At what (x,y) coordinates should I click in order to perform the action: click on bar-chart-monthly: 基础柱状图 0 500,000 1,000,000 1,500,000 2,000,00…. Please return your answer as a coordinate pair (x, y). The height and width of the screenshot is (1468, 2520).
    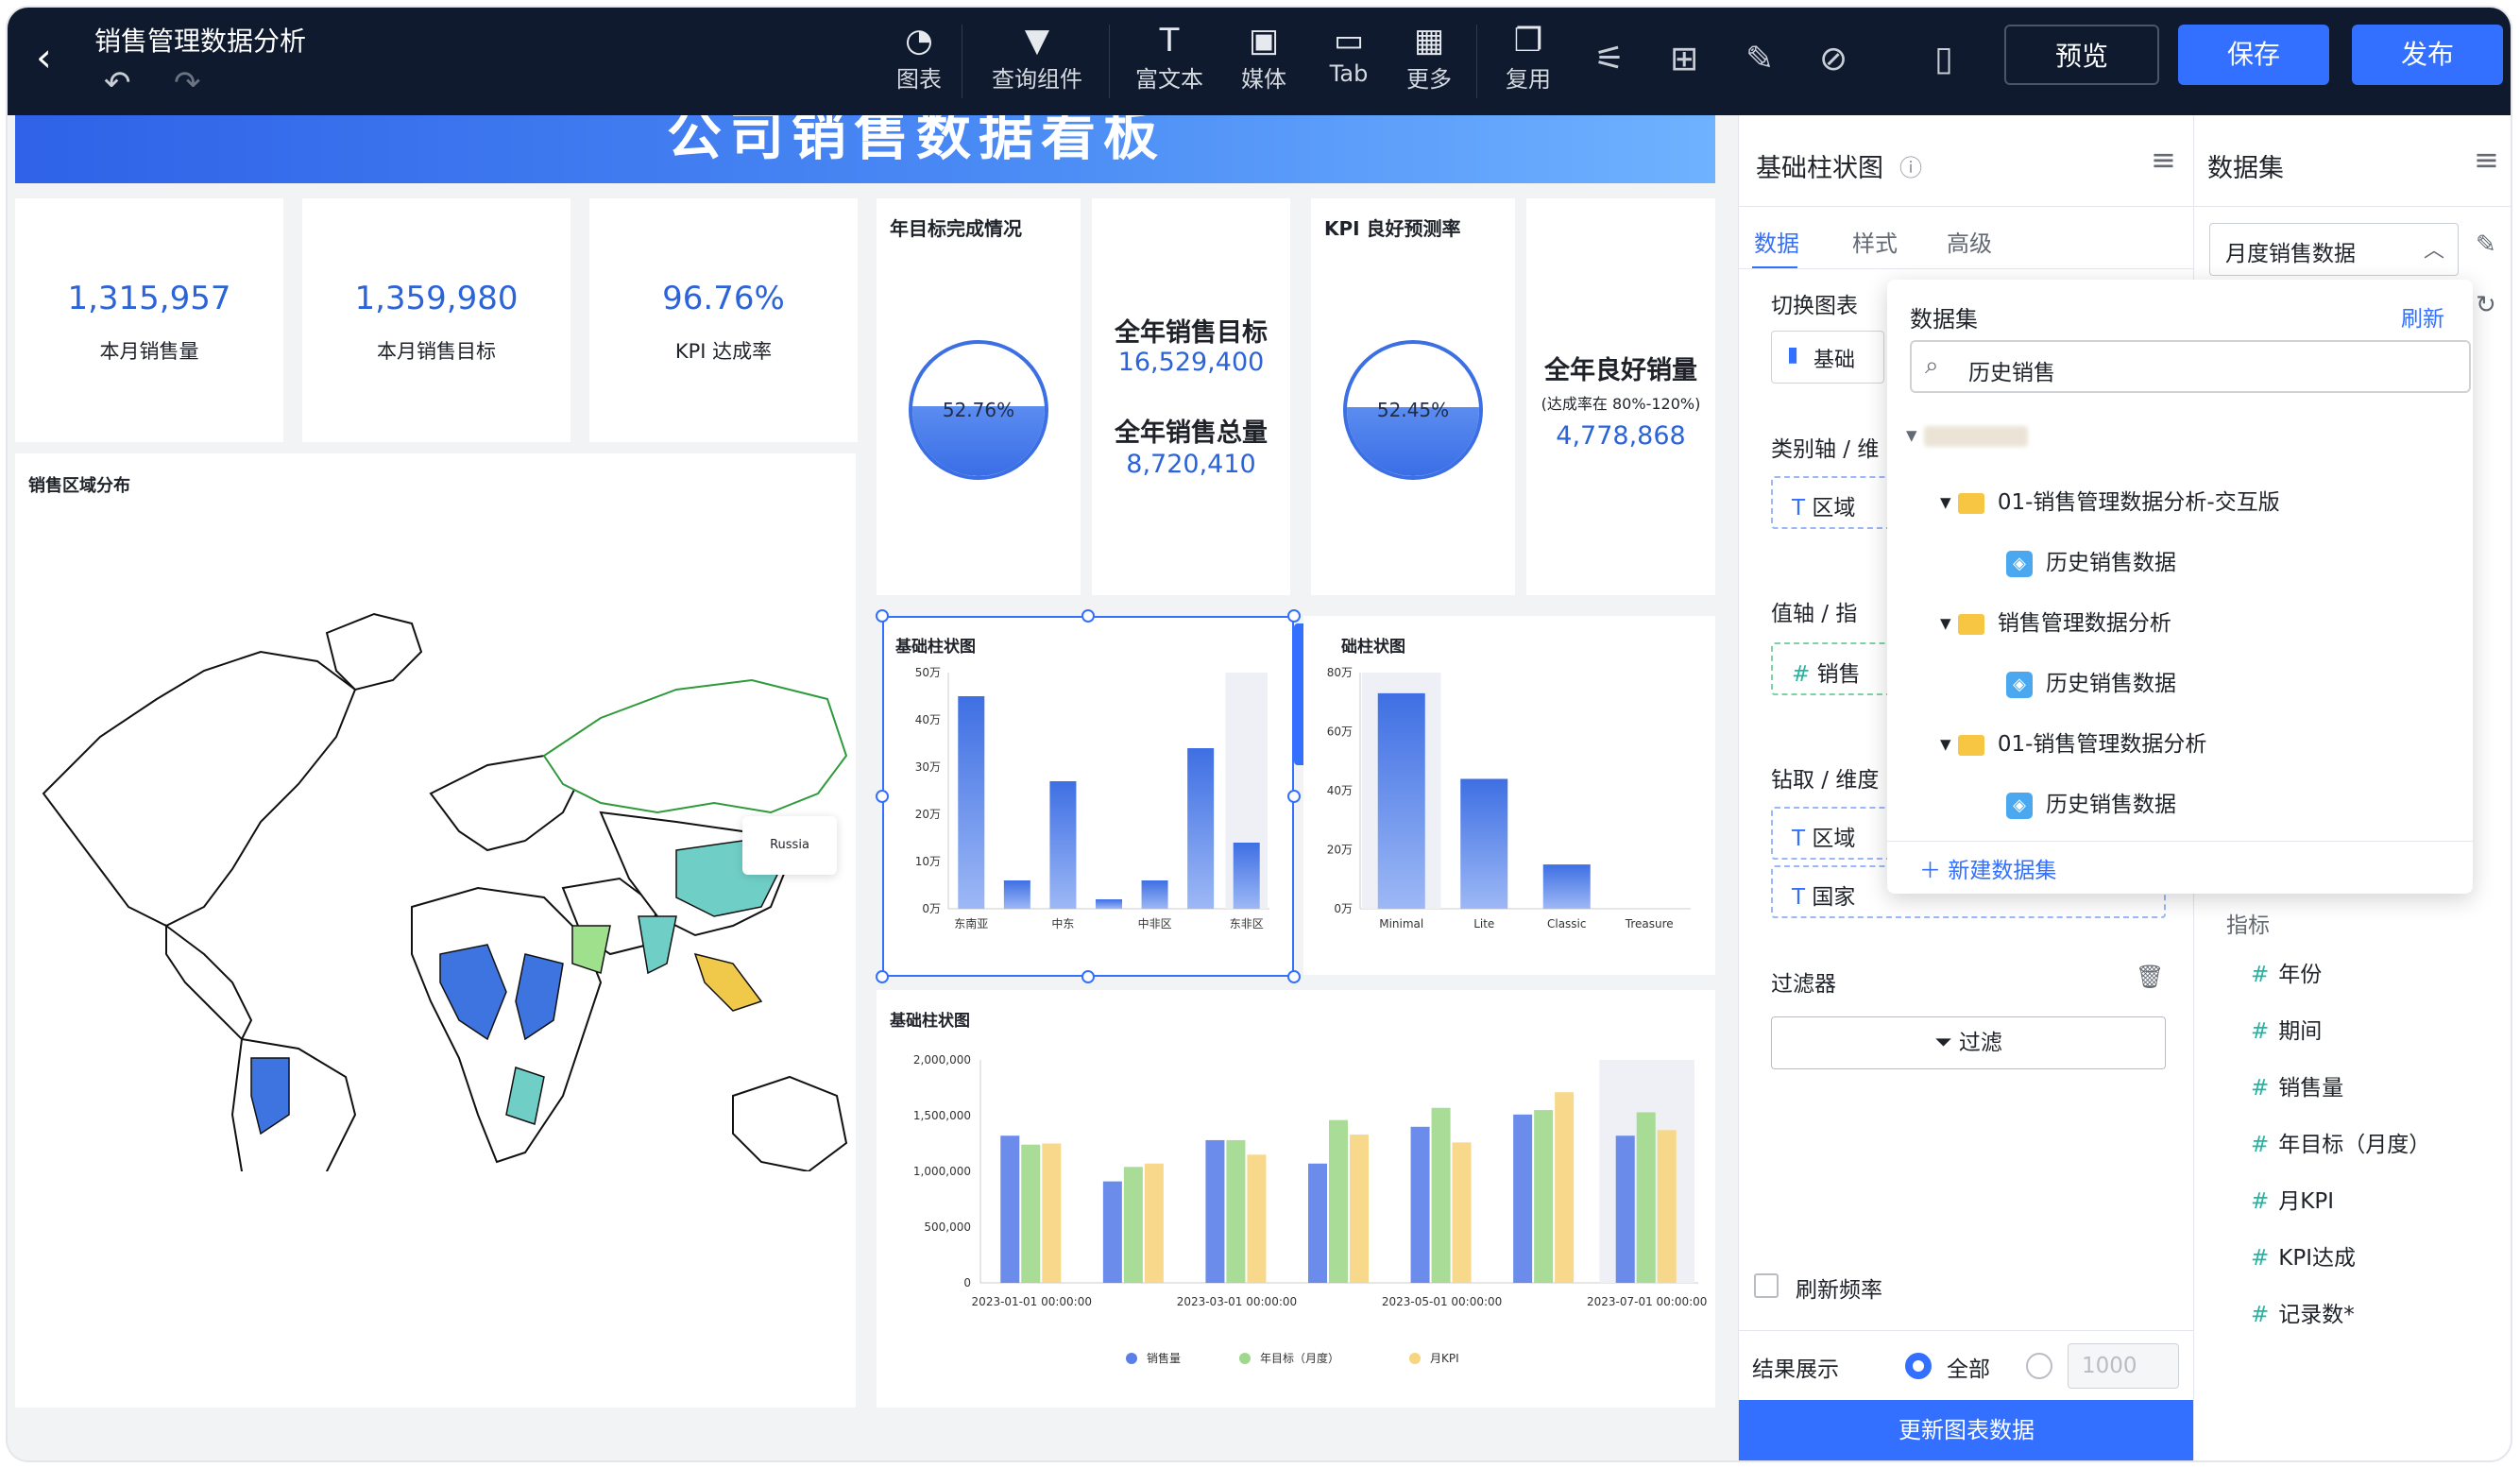
    Looking at the image, I should click on (1296, 1199).